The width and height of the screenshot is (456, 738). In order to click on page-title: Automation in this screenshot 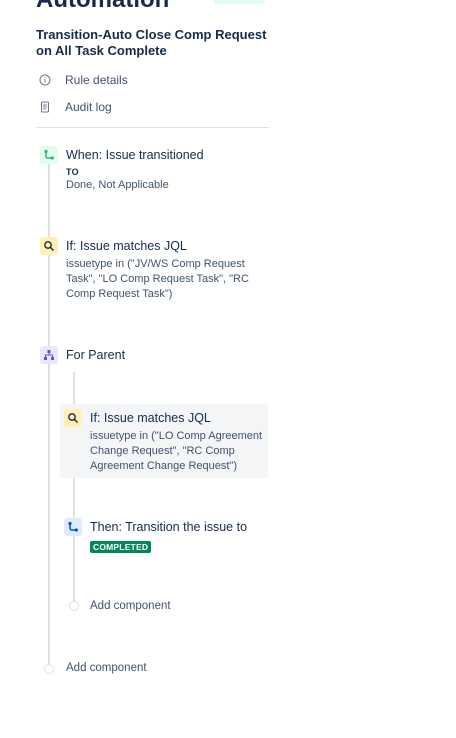, I will do `click(102, 7)`.